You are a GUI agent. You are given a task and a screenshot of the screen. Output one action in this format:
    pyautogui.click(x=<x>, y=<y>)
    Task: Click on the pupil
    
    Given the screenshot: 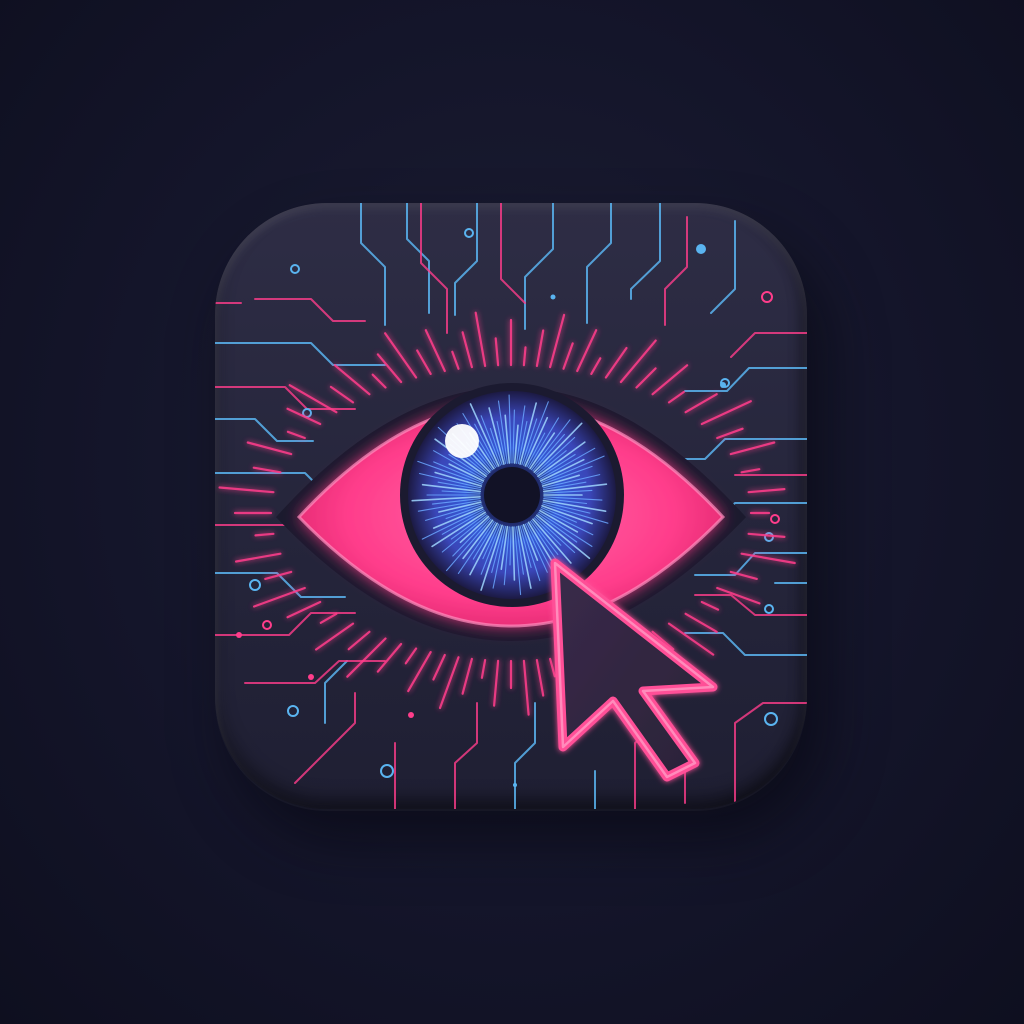 What is the action you would take?
    pyautogui.click(x=512, y=495)
    